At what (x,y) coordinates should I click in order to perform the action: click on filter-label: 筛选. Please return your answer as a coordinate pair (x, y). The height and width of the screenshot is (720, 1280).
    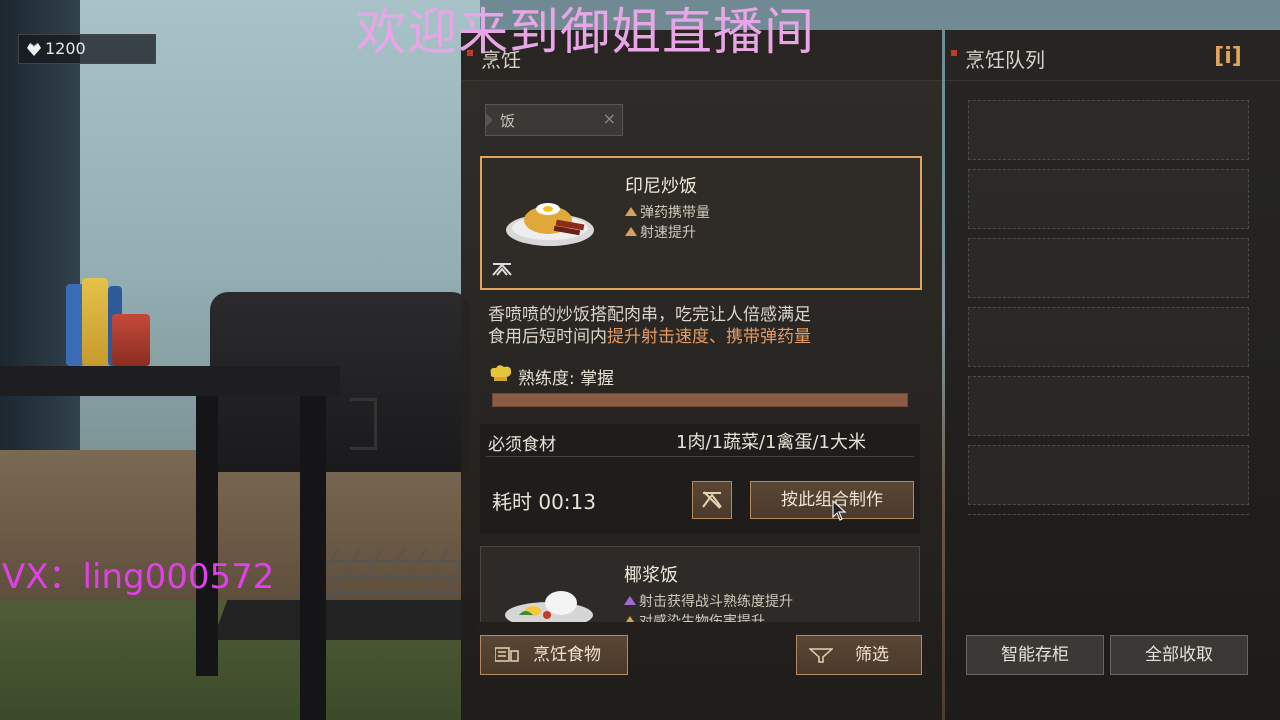
    Looking at the image, I should click on (872, 655).